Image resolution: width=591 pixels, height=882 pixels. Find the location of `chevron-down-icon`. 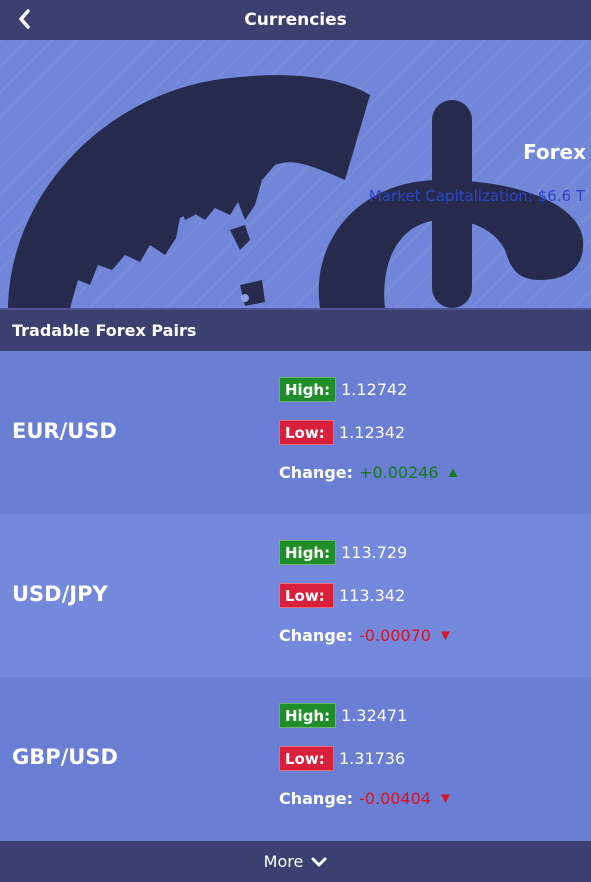

chevron-down-icon is located at coordinates (319, 861).